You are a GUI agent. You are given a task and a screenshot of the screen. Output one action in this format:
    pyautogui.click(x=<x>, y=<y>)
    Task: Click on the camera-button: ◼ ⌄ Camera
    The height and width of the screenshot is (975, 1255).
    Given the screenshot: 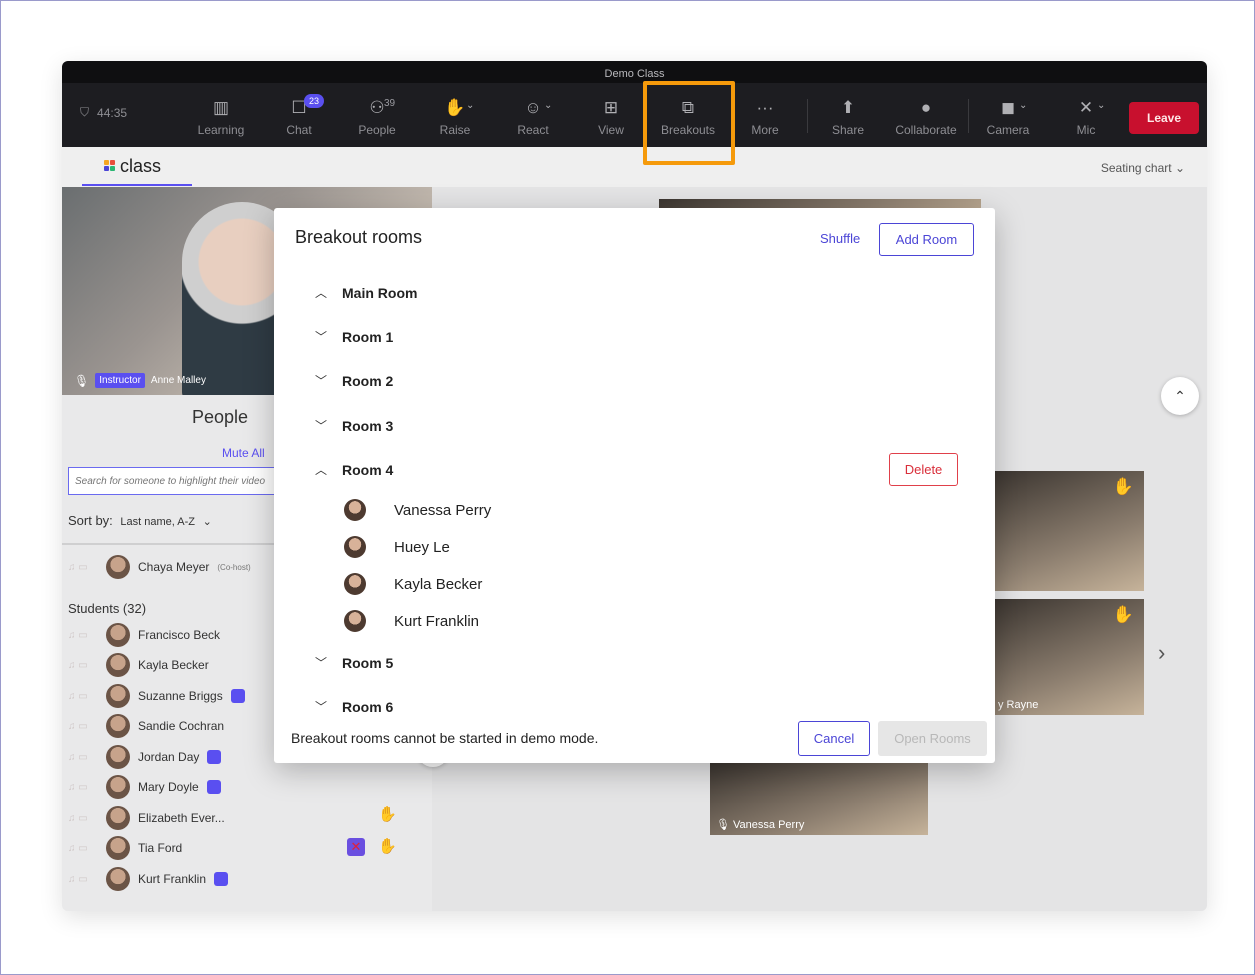 What is the action you would take?
    pyautogui.click(x=1008, y=117)
    